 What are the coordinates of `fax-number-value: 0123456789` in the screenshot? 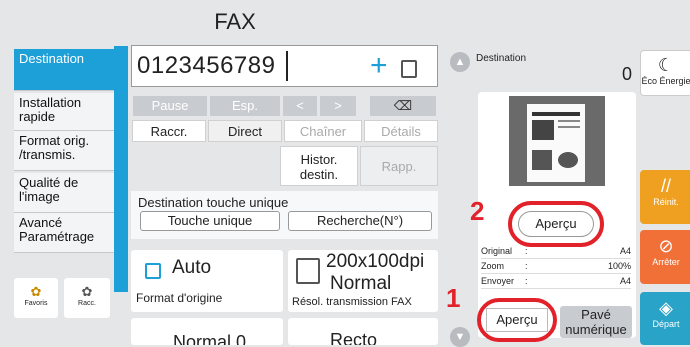 It's located at (206, 65).